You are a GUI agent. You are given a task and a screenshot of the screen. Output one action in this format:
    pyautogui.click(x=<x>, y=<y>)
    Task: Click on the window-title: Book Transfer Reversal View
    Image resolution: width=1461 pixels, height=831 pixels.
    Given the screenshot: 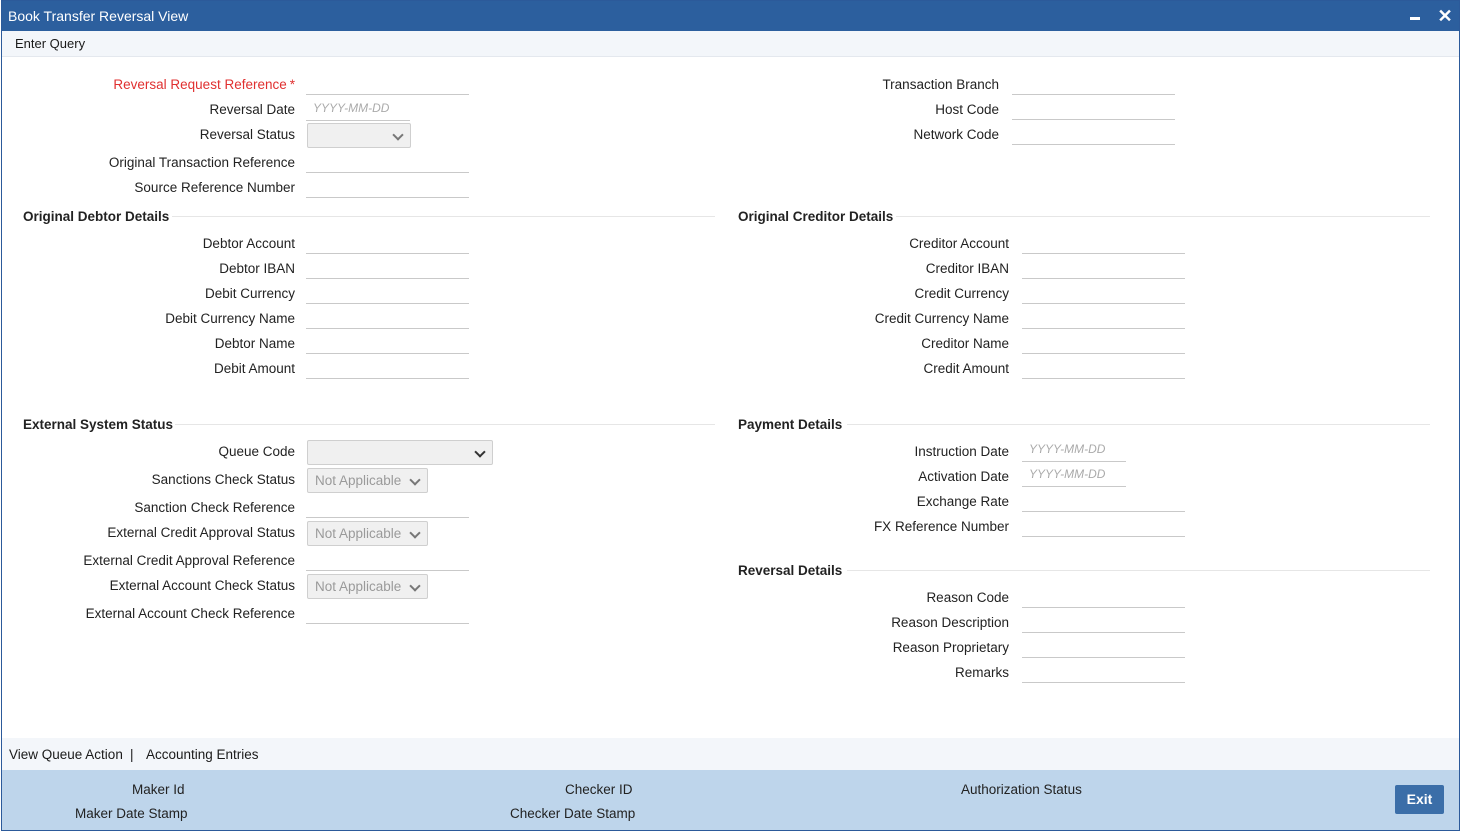 What is the action you would take?
    pyautogui.click(x=98, y=16)
    